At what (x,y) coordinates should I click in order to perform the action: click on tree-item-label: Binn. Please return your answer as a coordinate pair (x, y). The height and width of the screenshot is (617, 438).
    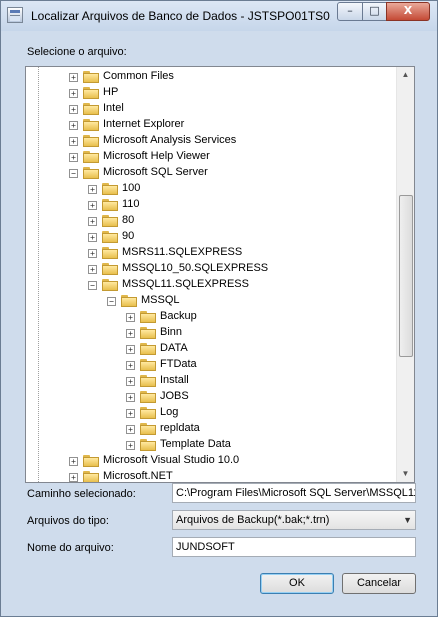
    Looking at the image, I should click on (171, 332).